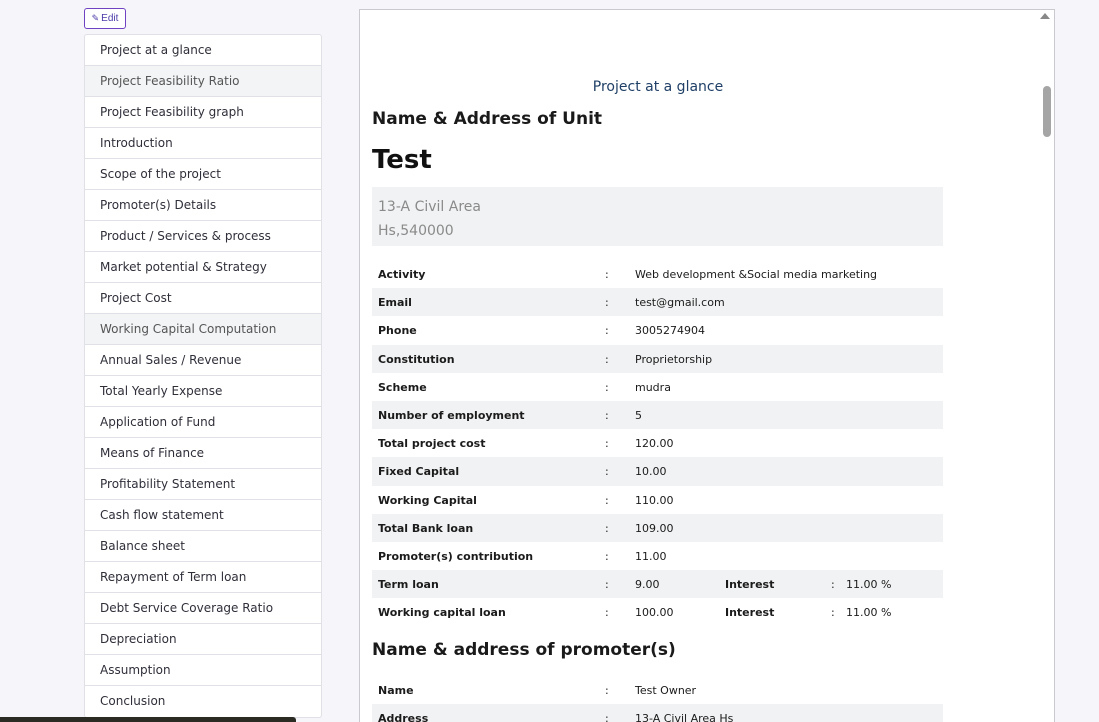  Describe the element at coordinates (402, 274) in the screenshot. I see `row-label: Activity` at that location.